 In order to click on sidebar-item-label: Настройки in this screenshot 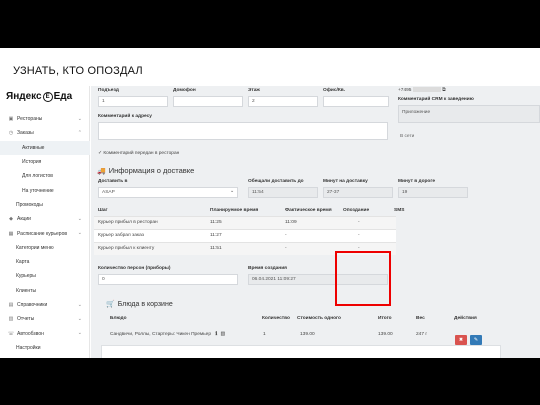, I will do `click(28, 347)`.